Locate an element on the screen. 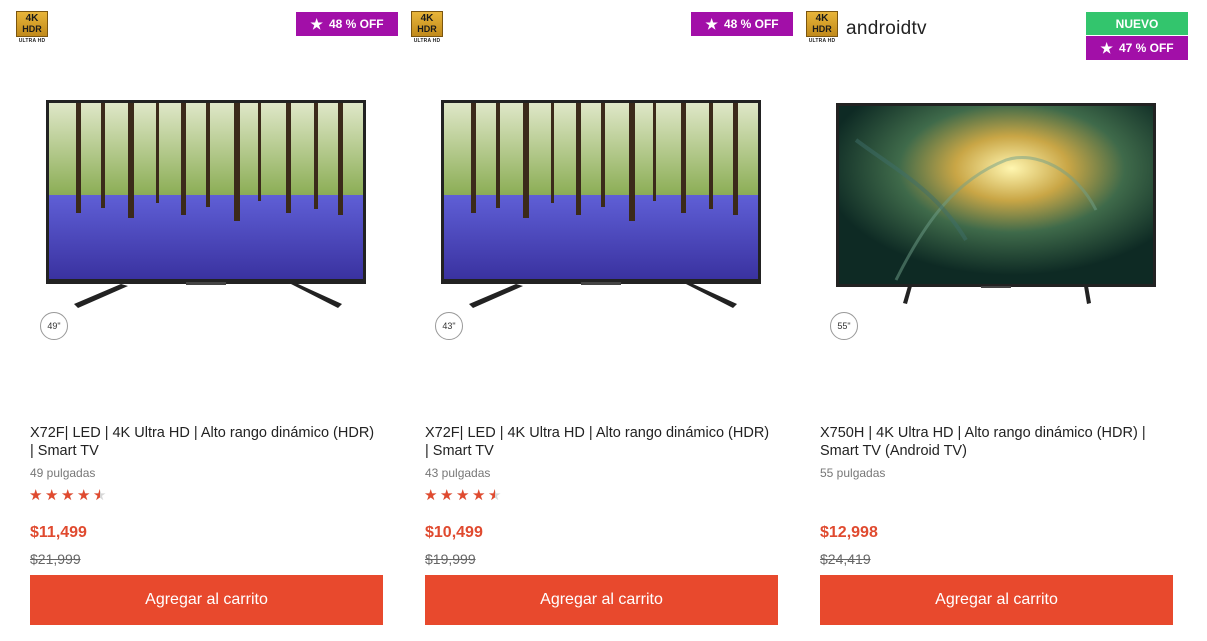 This screenshot has width=1207, height=641. discount-badge: ★ 47 % OFF is located at coordinates (1137, 48).